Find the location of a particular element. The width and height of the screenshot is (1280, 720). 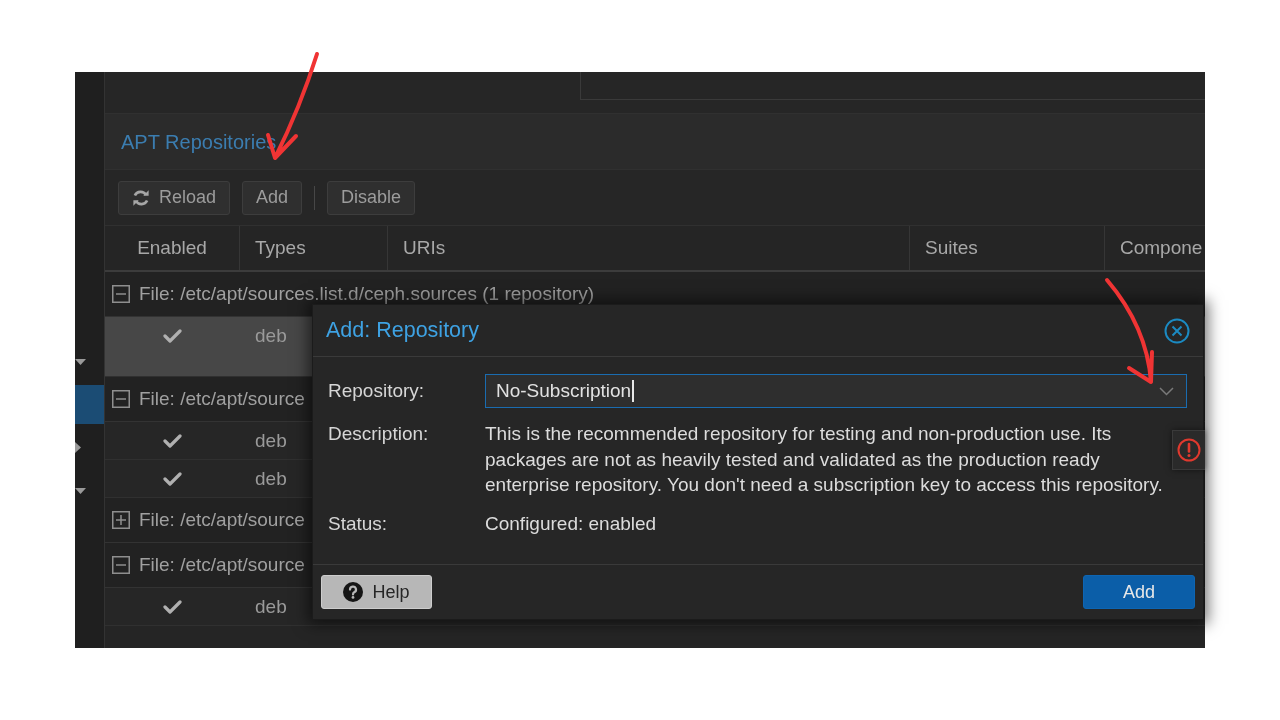

error-icon is located at coordinates (1189, 450).